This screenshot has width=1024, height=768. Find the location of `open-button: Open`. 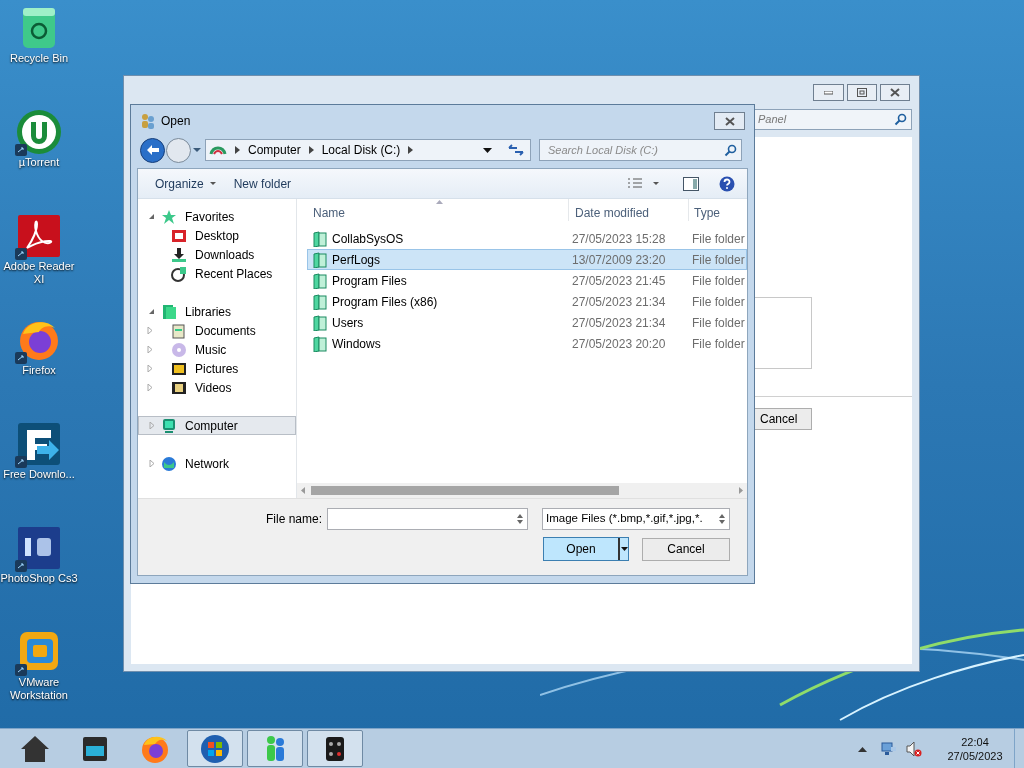

open-button: Open is located at coordinates (586, 549).